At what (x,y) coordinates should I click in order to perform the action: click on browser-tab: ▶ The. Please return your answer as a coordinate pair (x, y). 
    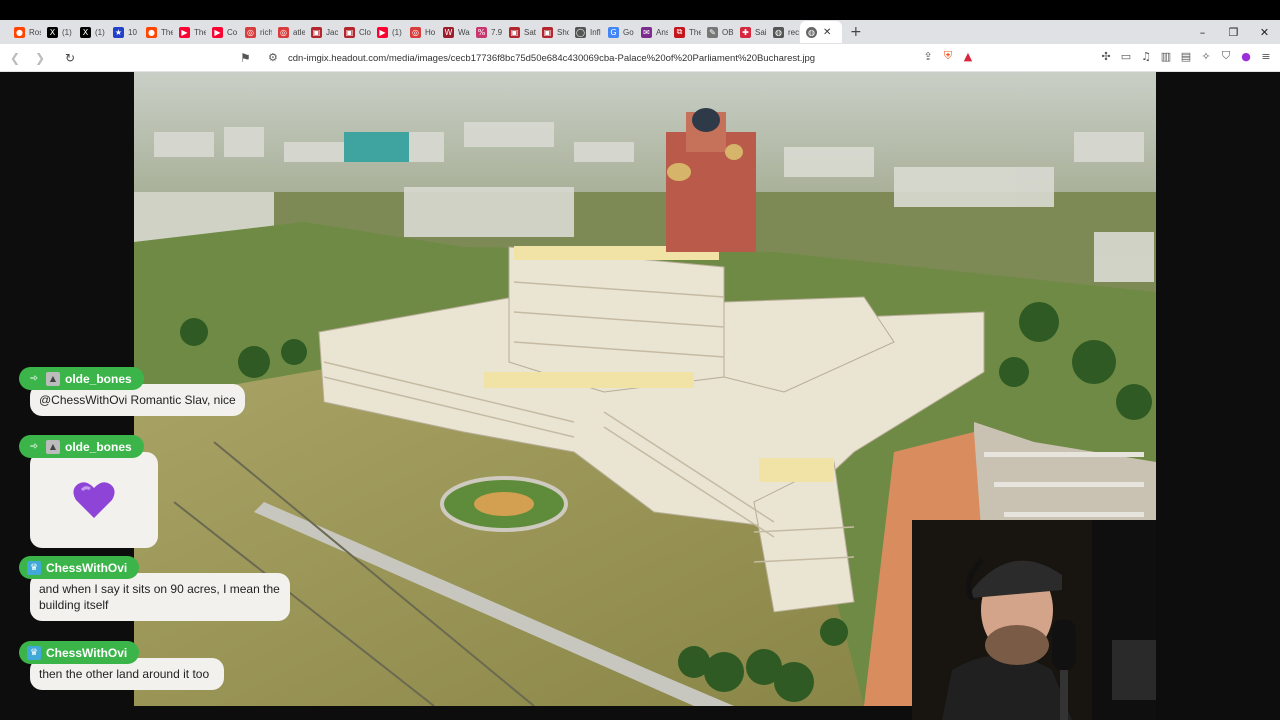
    Looking at the image, I should click on (189, 32).